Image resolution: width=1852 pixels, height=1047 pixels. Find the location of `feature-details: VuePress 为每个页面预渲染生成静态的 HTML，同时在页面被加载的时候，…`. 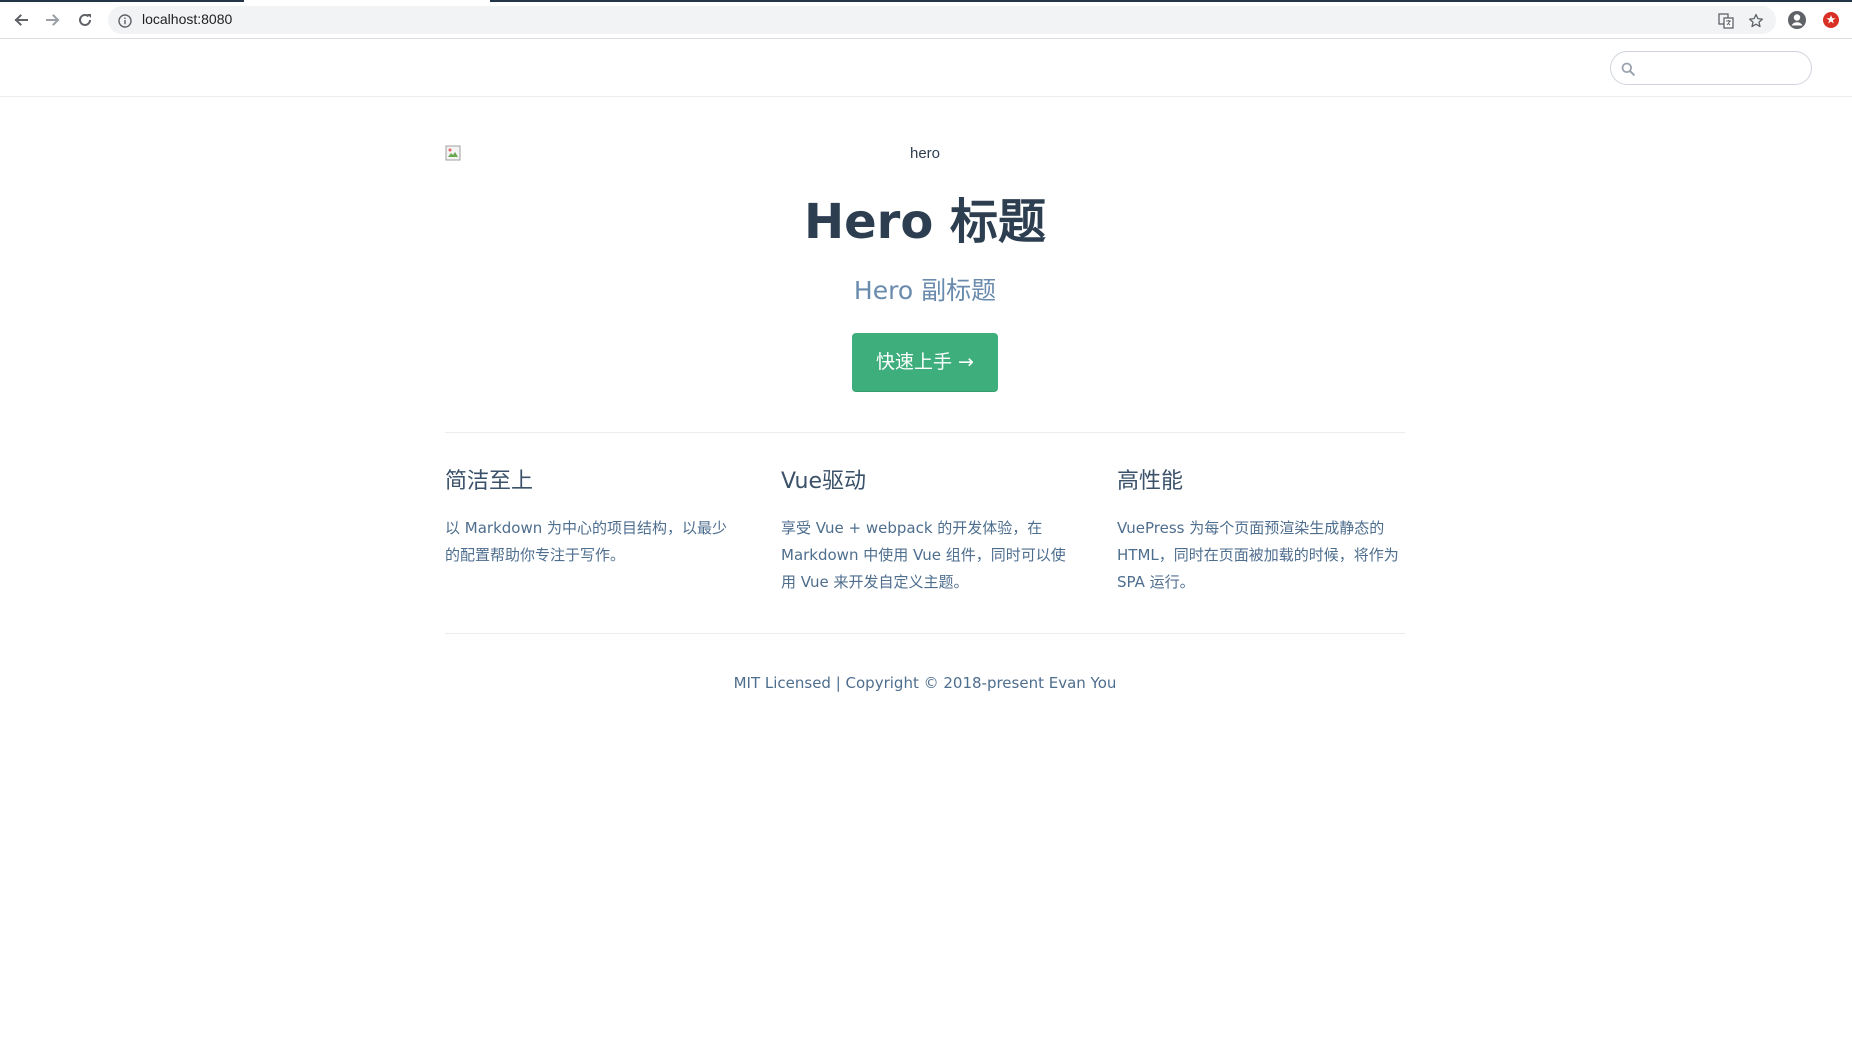

feature-details: VuePress 为每个页面预渲染生成静态的 HTML，同时在页面被加载的时候，… is located at coordinates (1258, 555).